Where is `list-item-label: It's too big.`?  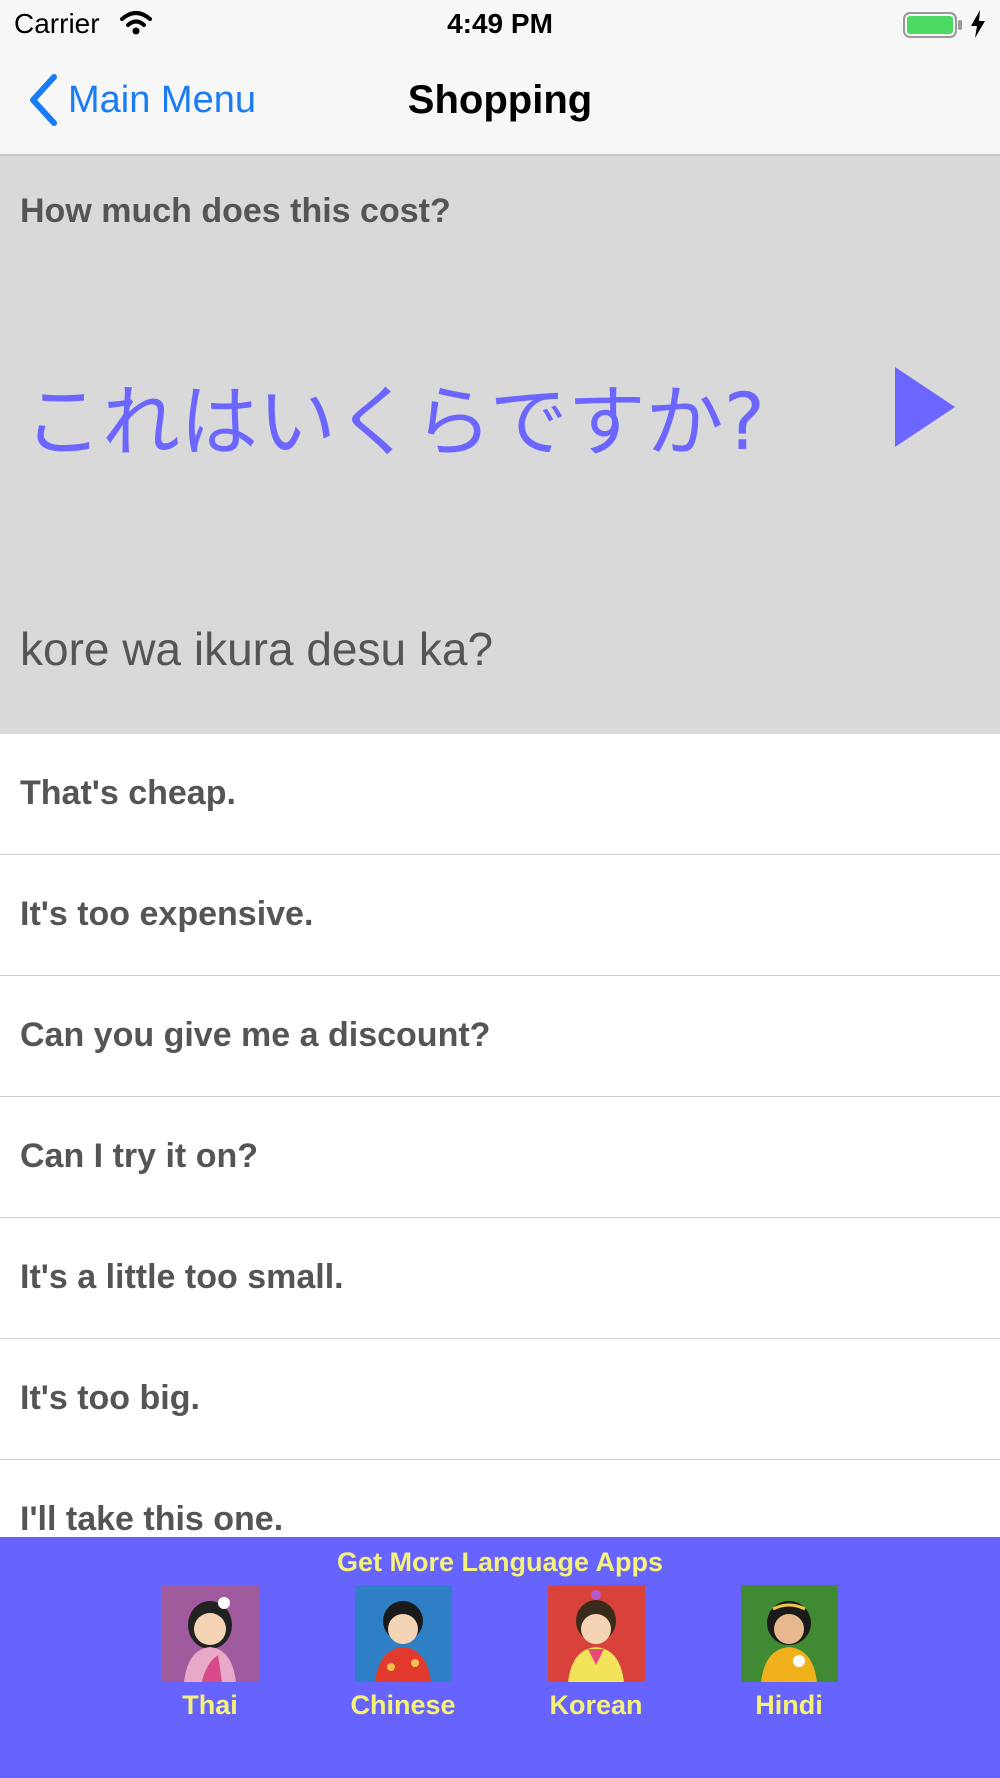 list-item-label: It's too big. is located at coordinates (110, 1398).